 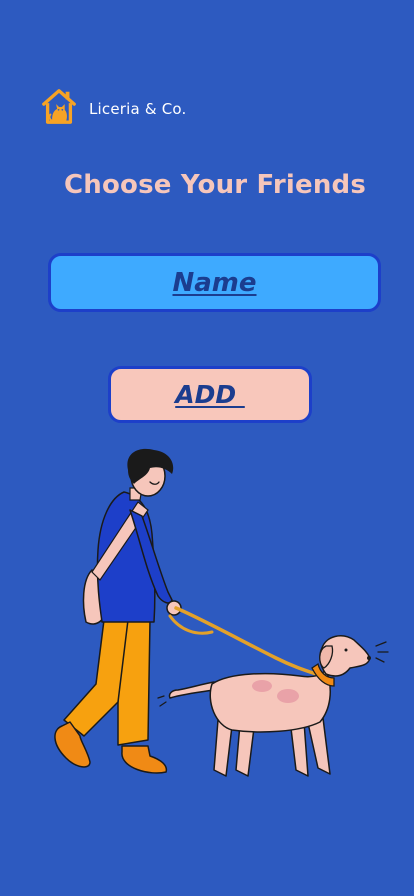 I want to click on dog-body, so click(x=270, y=701).